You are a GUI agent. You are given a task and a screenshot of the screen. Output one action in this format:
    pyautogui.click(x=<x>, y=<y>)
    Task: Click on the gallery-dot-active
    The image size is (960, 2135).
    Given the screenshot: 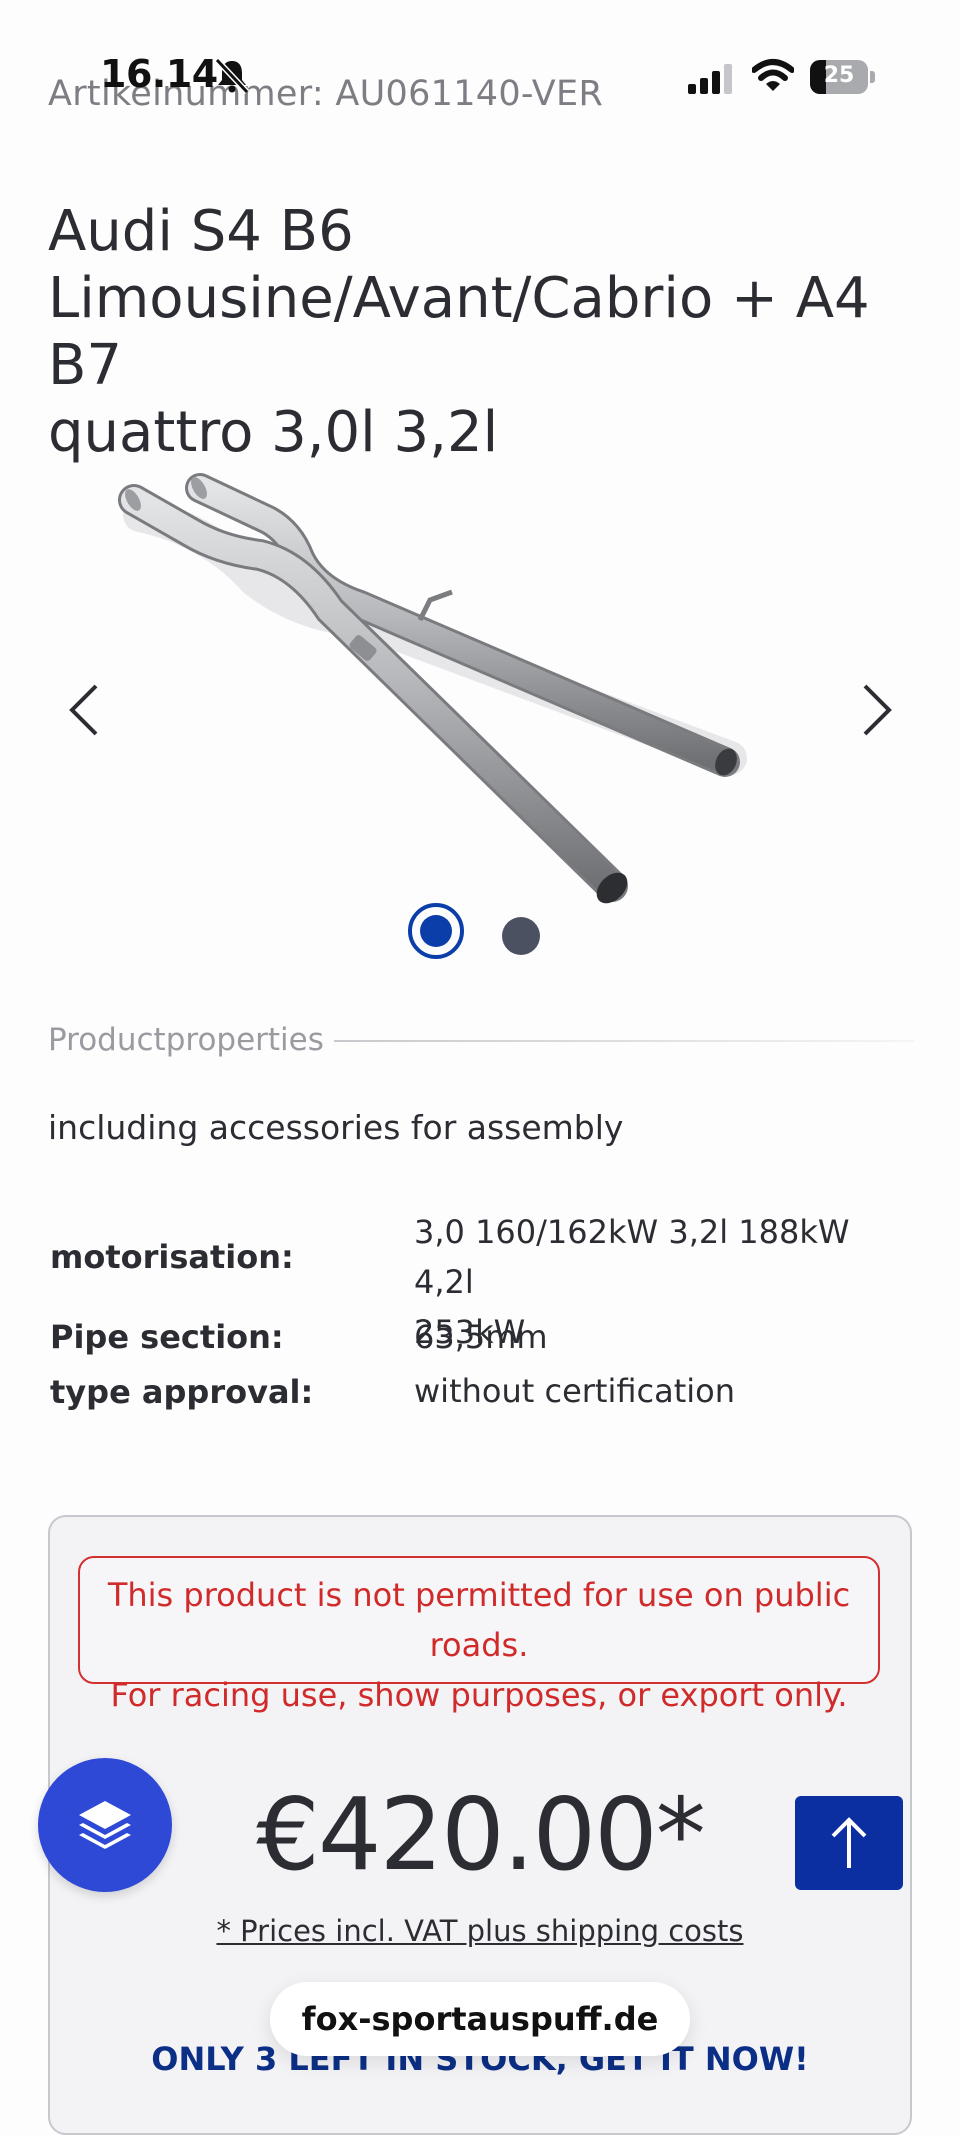 What is the action you would take?
    pyautogui.click(x=436, y=931)
    